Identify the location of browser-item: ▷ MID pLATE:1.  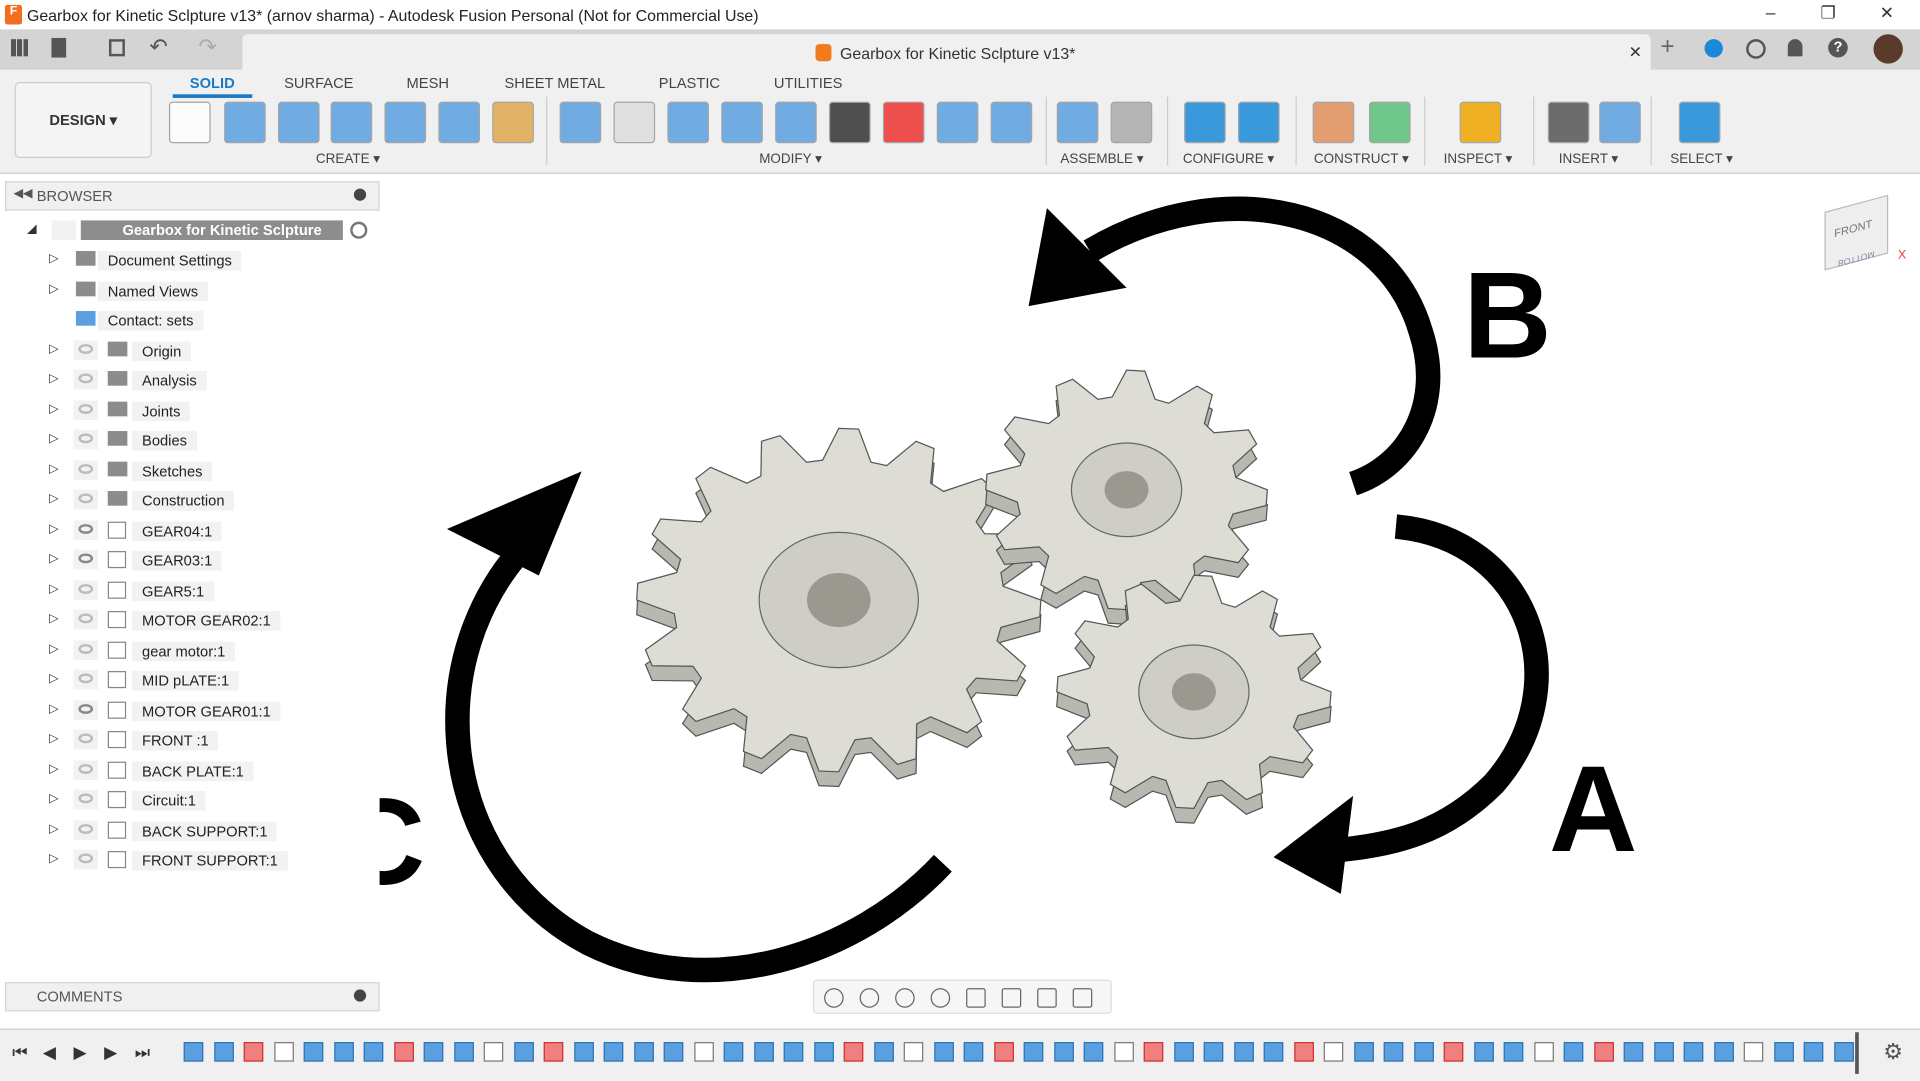
(183, 679).